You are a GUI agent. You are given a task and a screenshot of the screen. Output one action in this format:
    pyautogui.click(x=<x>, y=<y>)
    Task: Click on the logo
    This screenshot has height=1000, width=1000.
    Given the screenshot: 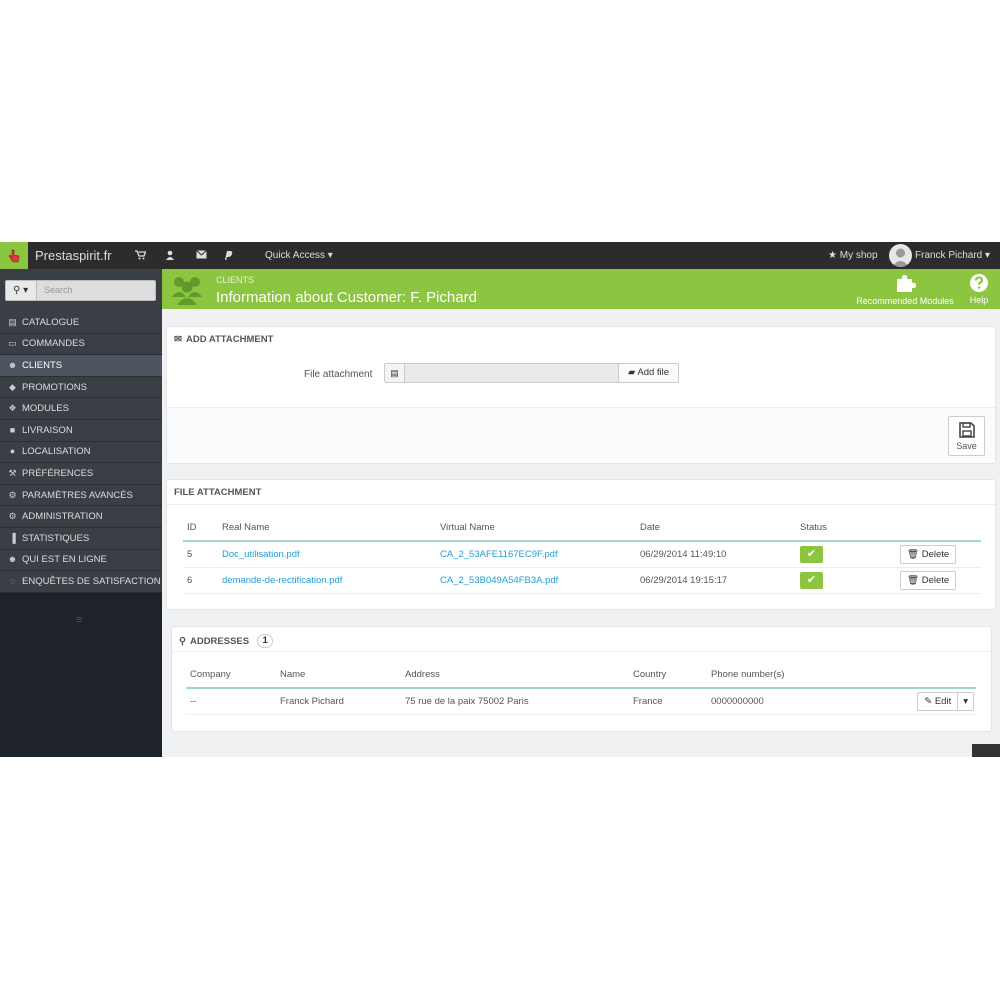 What is the action you would take?
    pyautogui.click(x=14, y=255)
    